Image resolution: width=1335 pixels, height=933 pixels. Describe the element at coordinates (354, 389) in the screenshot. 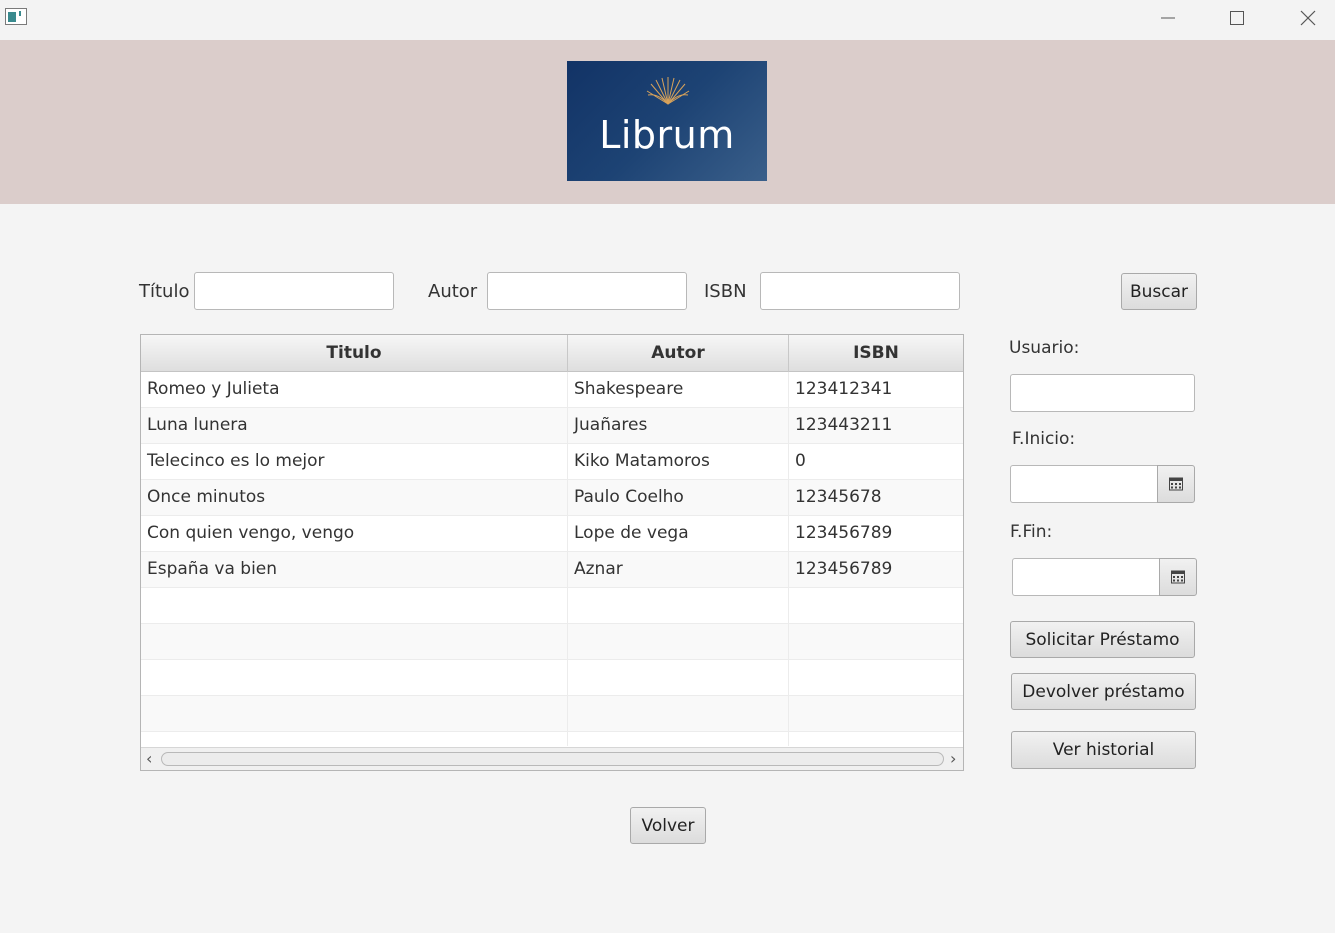

I see `cell-titulo: Romeo y Julieta` at that location.